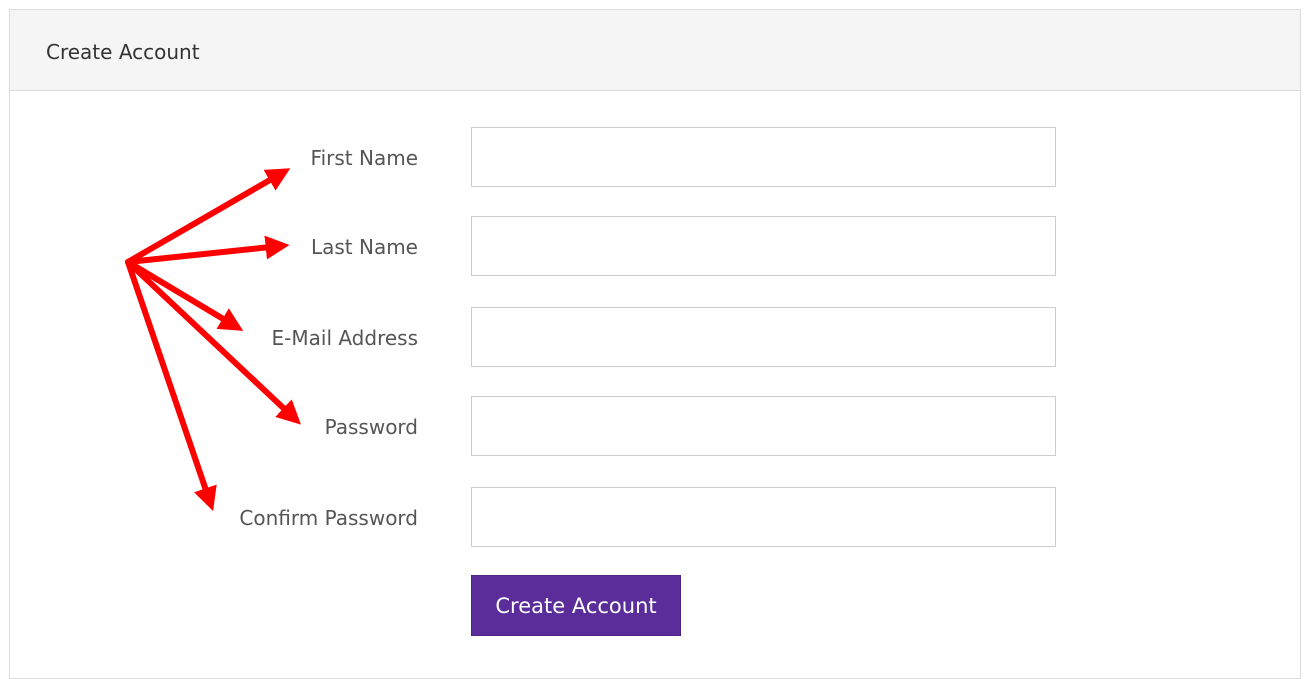 This screenshot has width=1306, height=679. What do you see at coordinates (763, 246) in the screenshot?
I see `last-name-input` at bounding box center [763, 246].